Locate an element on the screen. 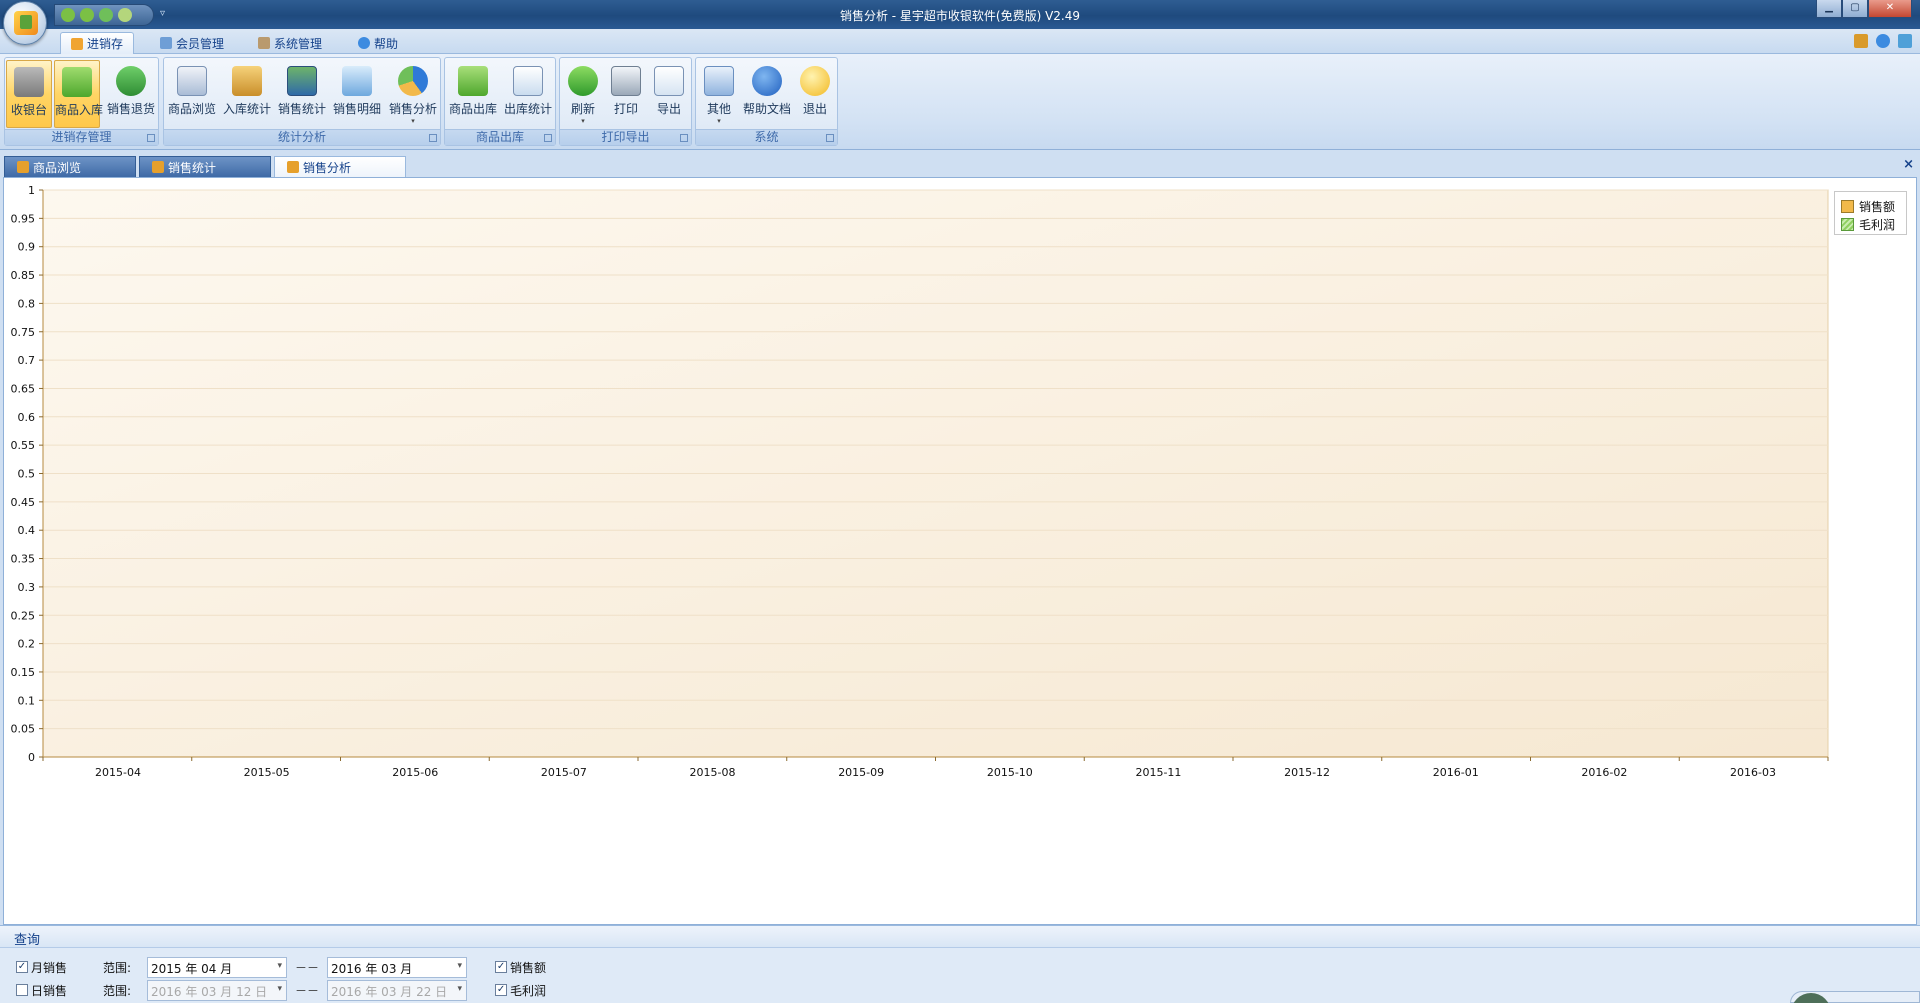  y-tick-label: 0.25 is located at coordinates (23, 615).